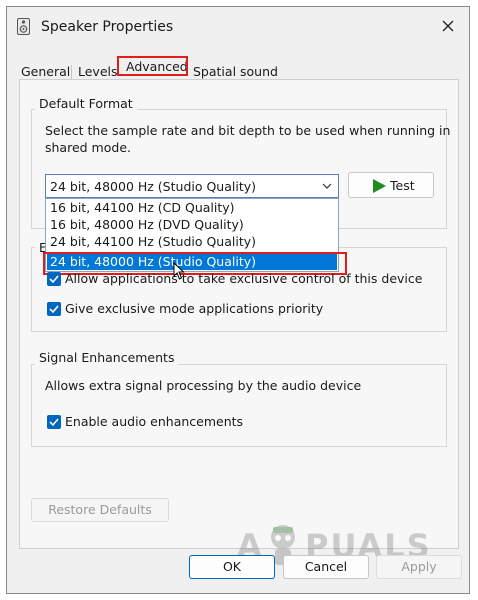 Image resolution: width=478 pixels, height=600 pixels. What do you see at coordinates (98, 71) in the screenshot?
I see `tab-levels: Levels` at bounding box center [98, 71].